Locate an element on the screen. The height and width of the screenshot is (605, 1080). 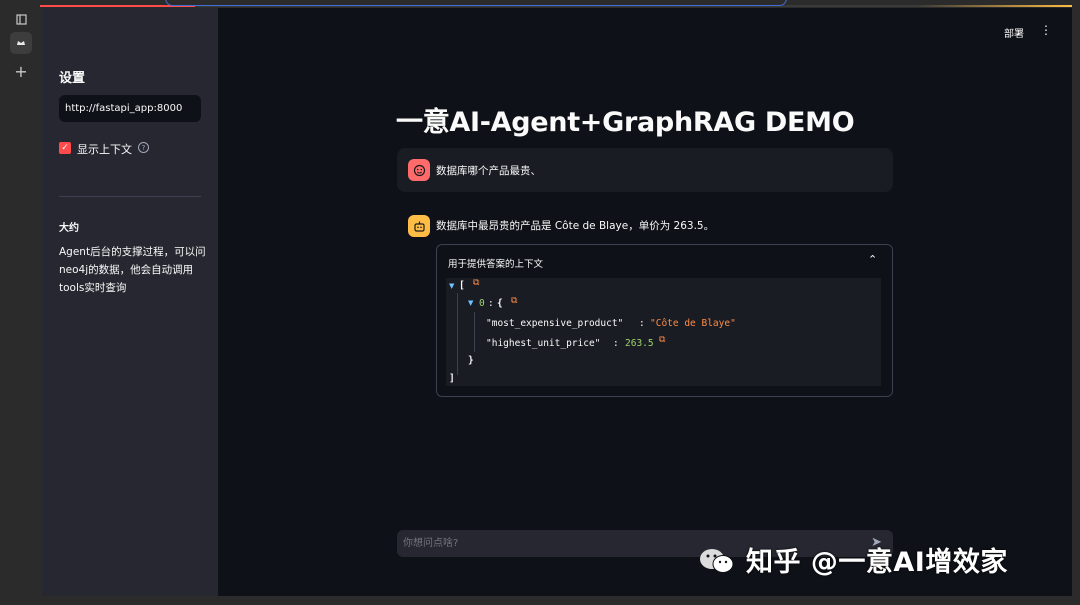
user-avatar-icon is located at coordinates (419, 170).